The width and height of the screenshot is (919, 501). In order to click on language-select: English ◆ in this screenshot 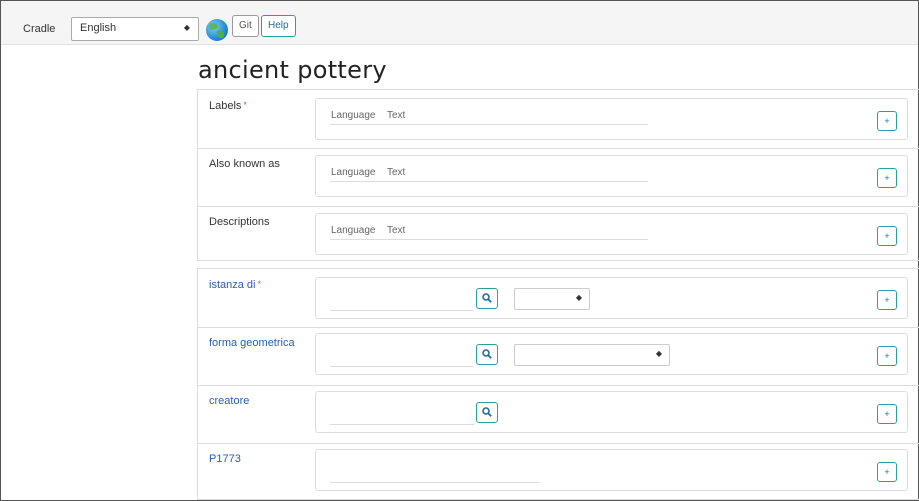, I will do `click(135, 29)`.